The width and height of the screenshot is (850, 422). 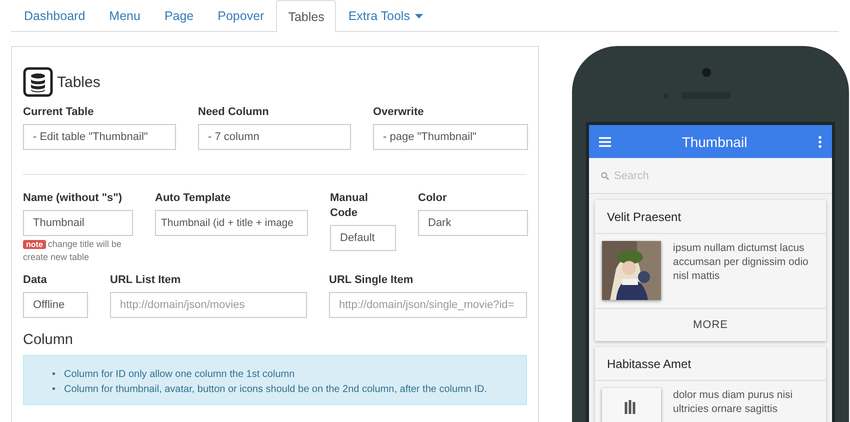 What do you see at coordinates (733, 402) in the screenshot?
I see `card-text: dolor mus diam purus nisi ultricies ornare sagittis` at bounding box center [733, 402].